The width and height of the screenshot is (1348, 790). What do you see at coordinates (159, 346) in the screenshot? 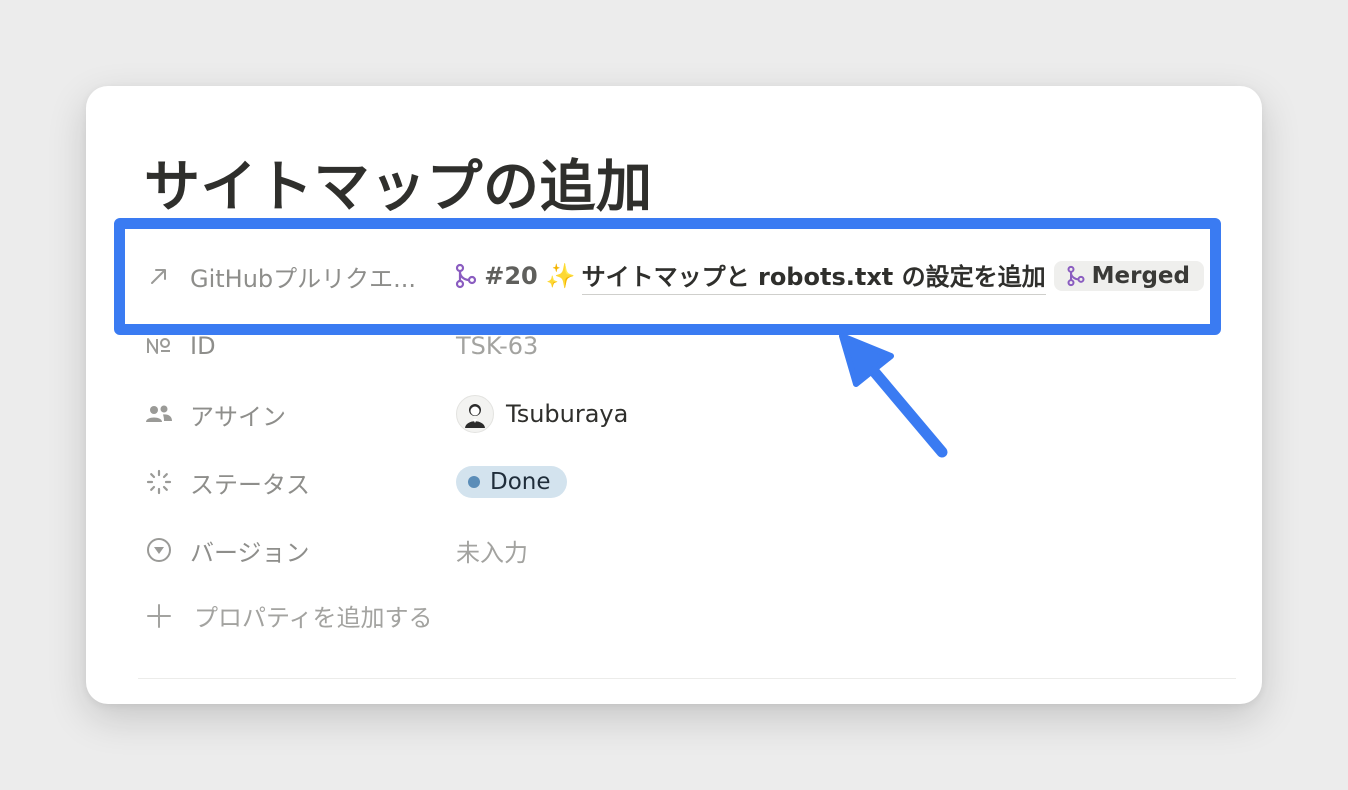
I see `numero-icon` at bounding box center [159, 346].